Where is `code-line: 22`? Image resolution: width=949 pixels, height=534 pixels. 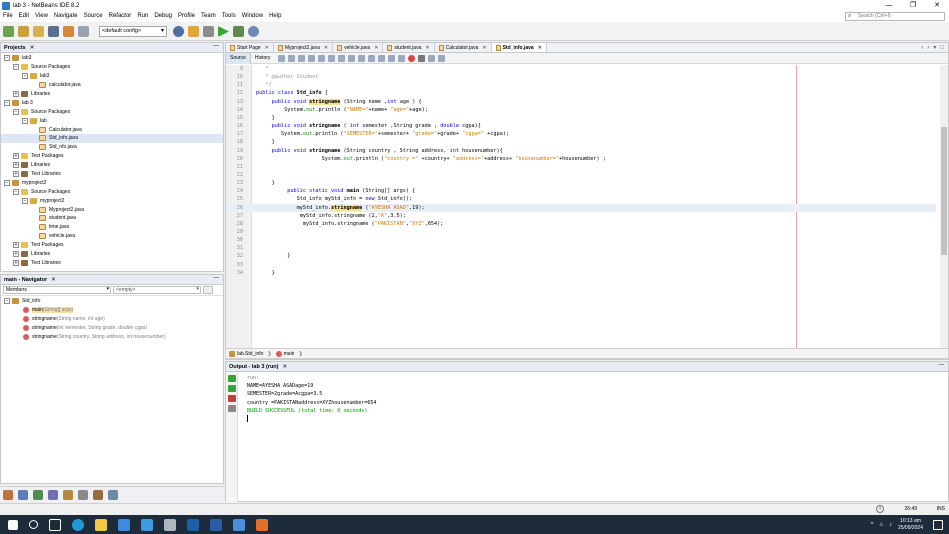
code-line: 22 is located at coordinates (581, 175).